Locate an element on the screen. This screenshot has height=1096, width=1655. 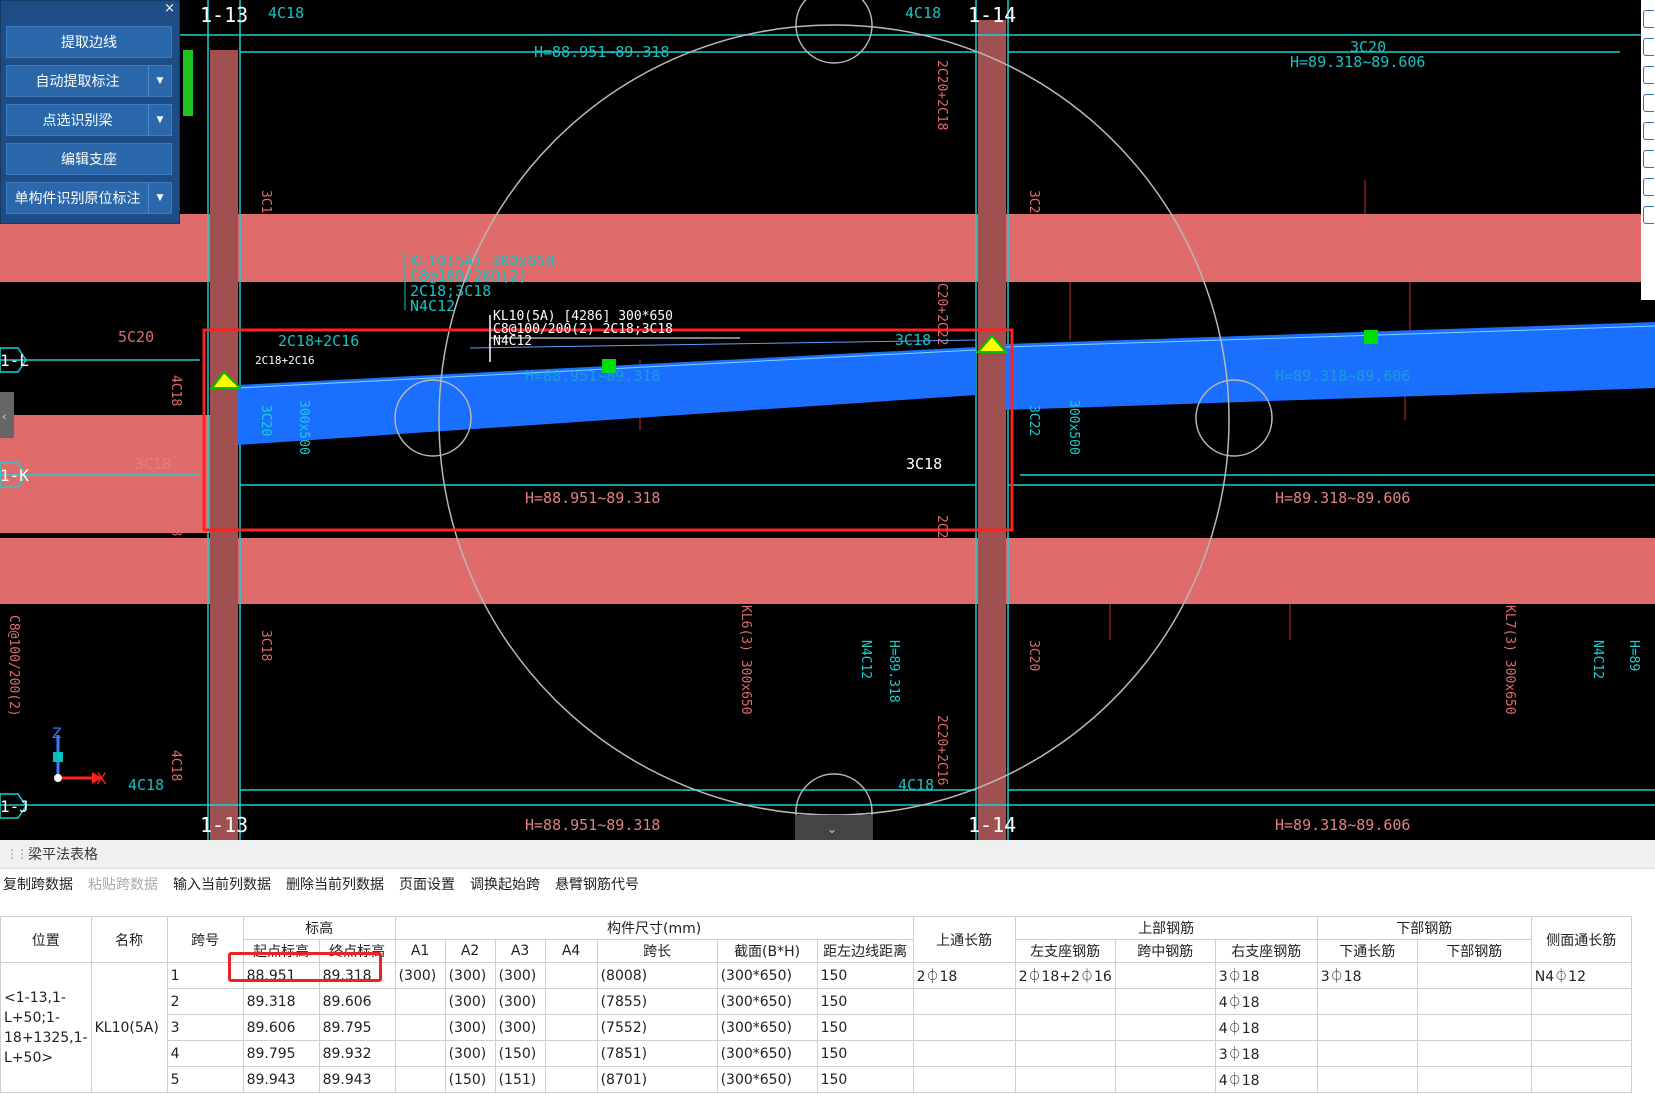
table-cell-top: 2⏀18 is located at coordinates (964, 975).